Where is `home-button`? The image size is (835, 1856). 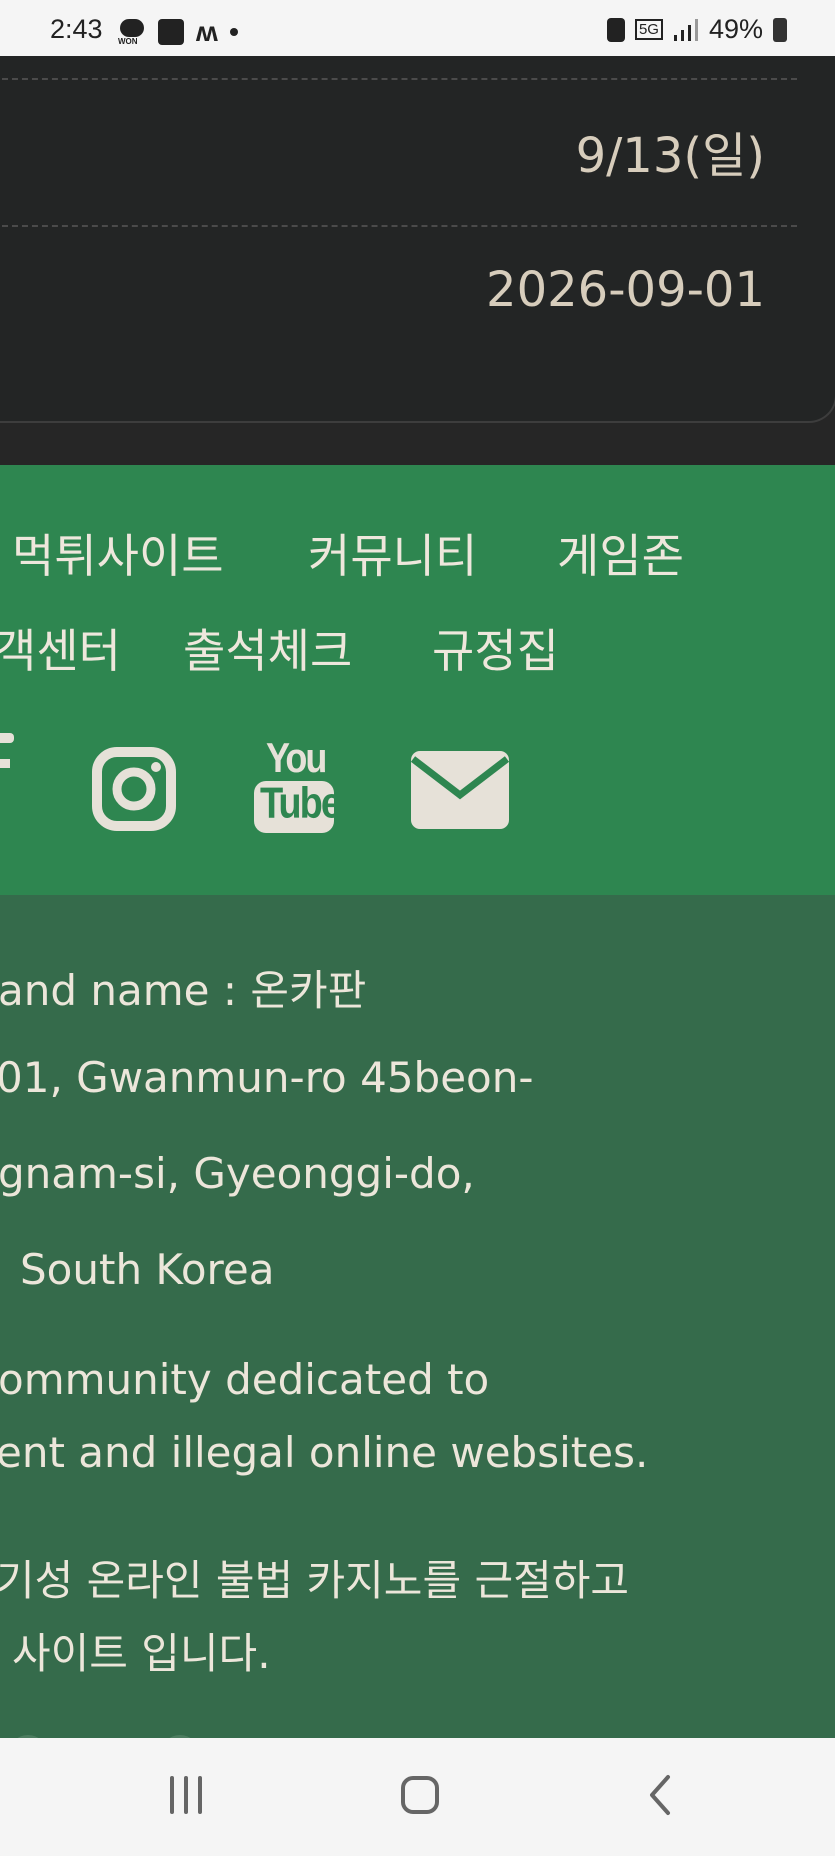 home-button is located at coordinates (420, 1795).